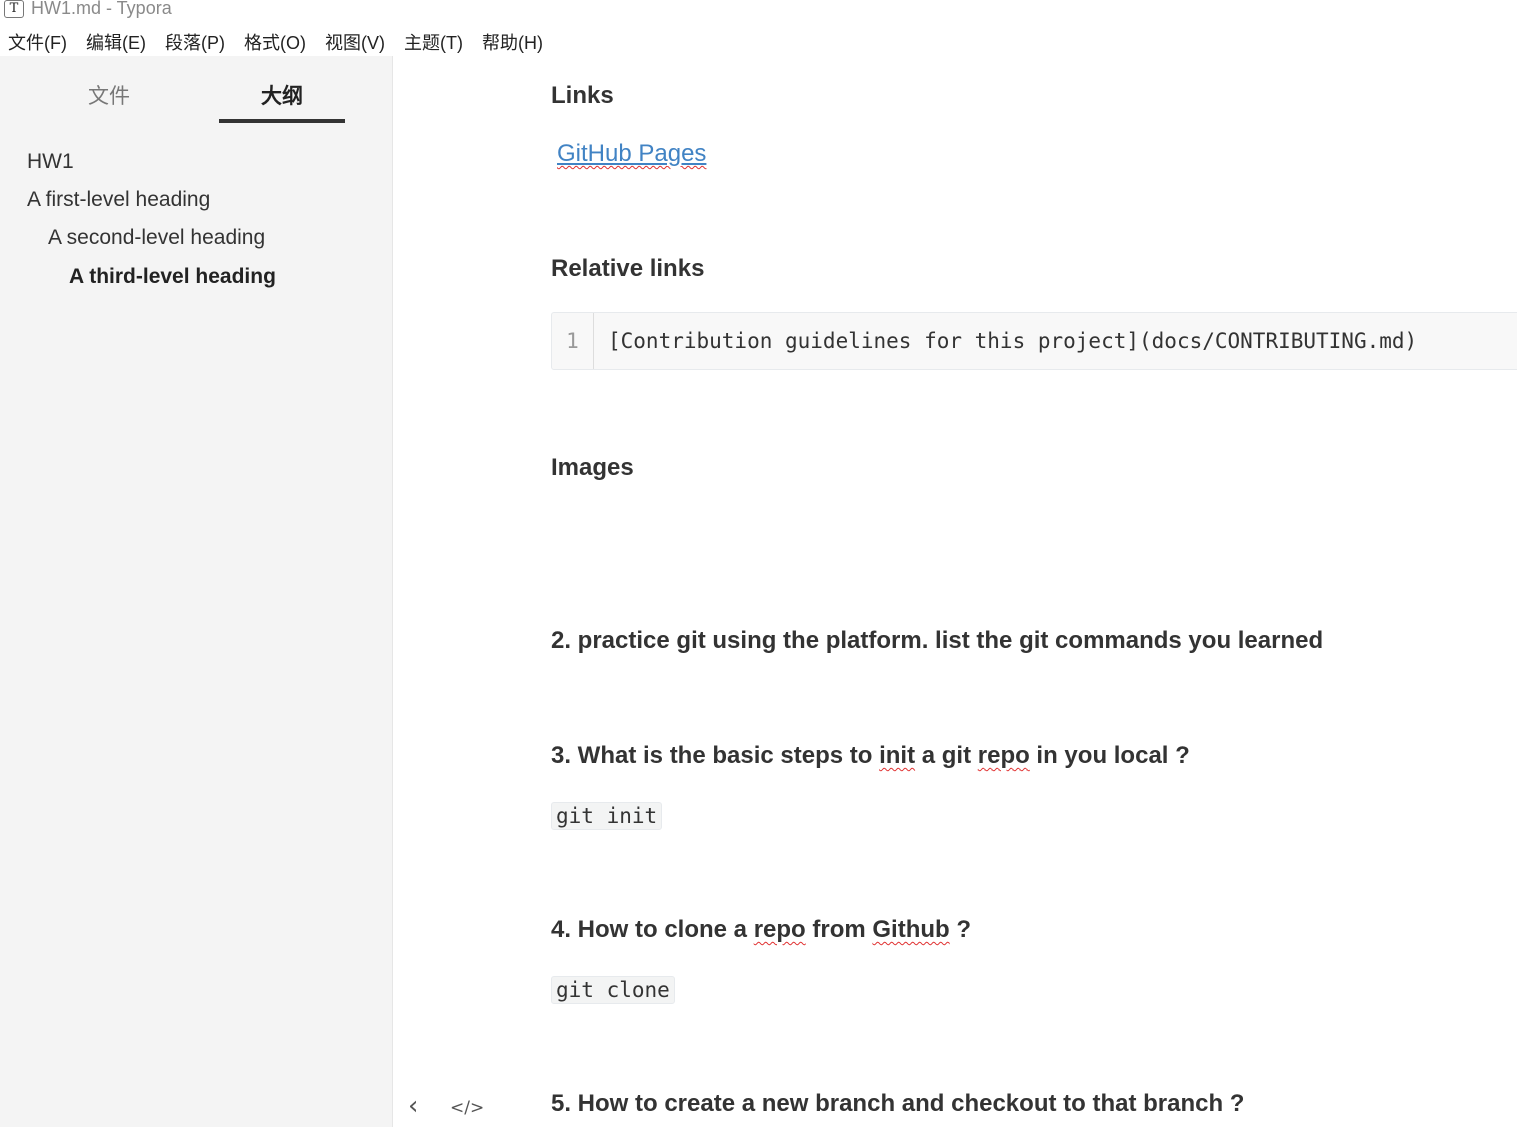  I want to click on menu-edit: 编辑(E), so click(116, 42).